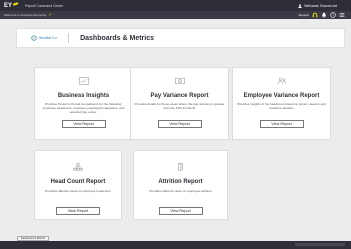 The width and height of the screenshot is (351, 249). I want to click on help-icon: ?, so click(333, 15).